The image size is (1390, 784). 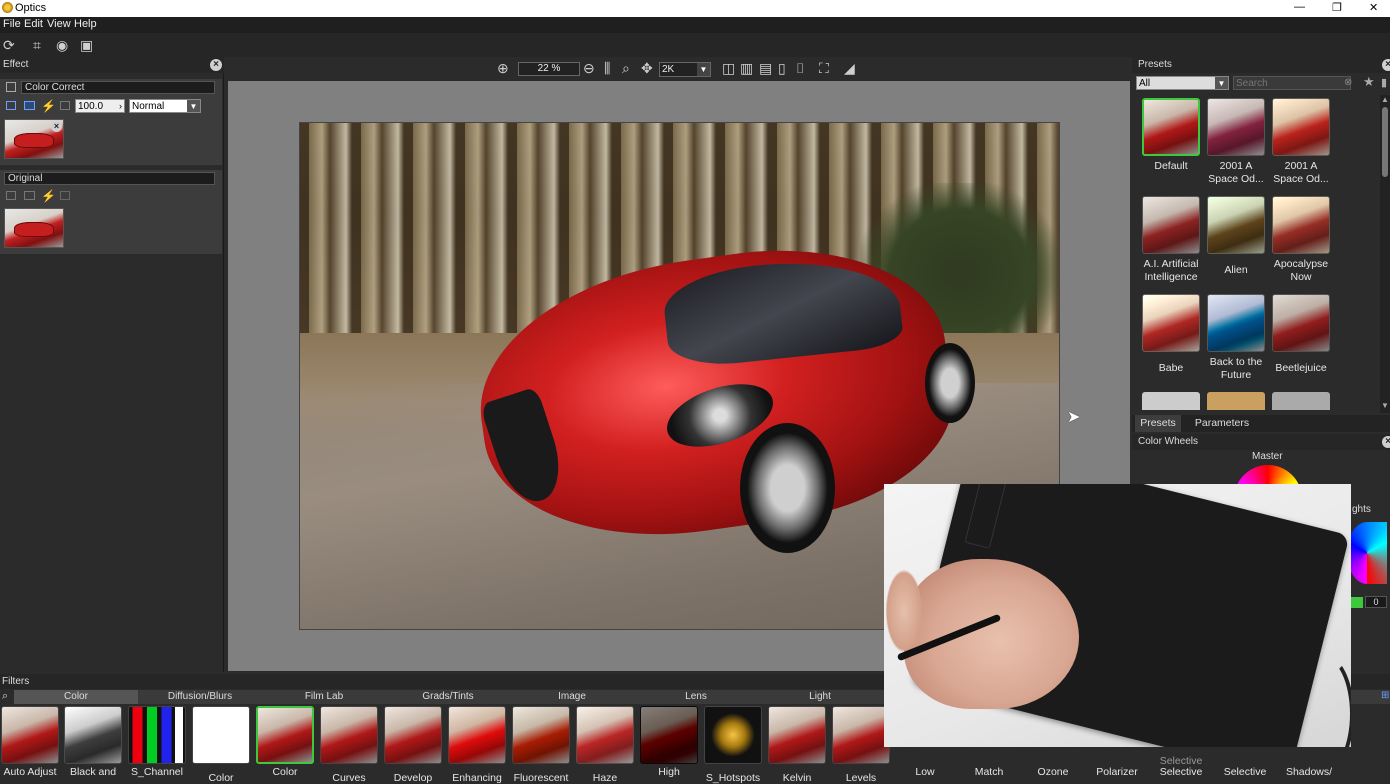 What do you see at coordinates (1385, 99) in the screenshot?
I see `scroll-up-icon: ▲` at bounding box center [1385, 99].